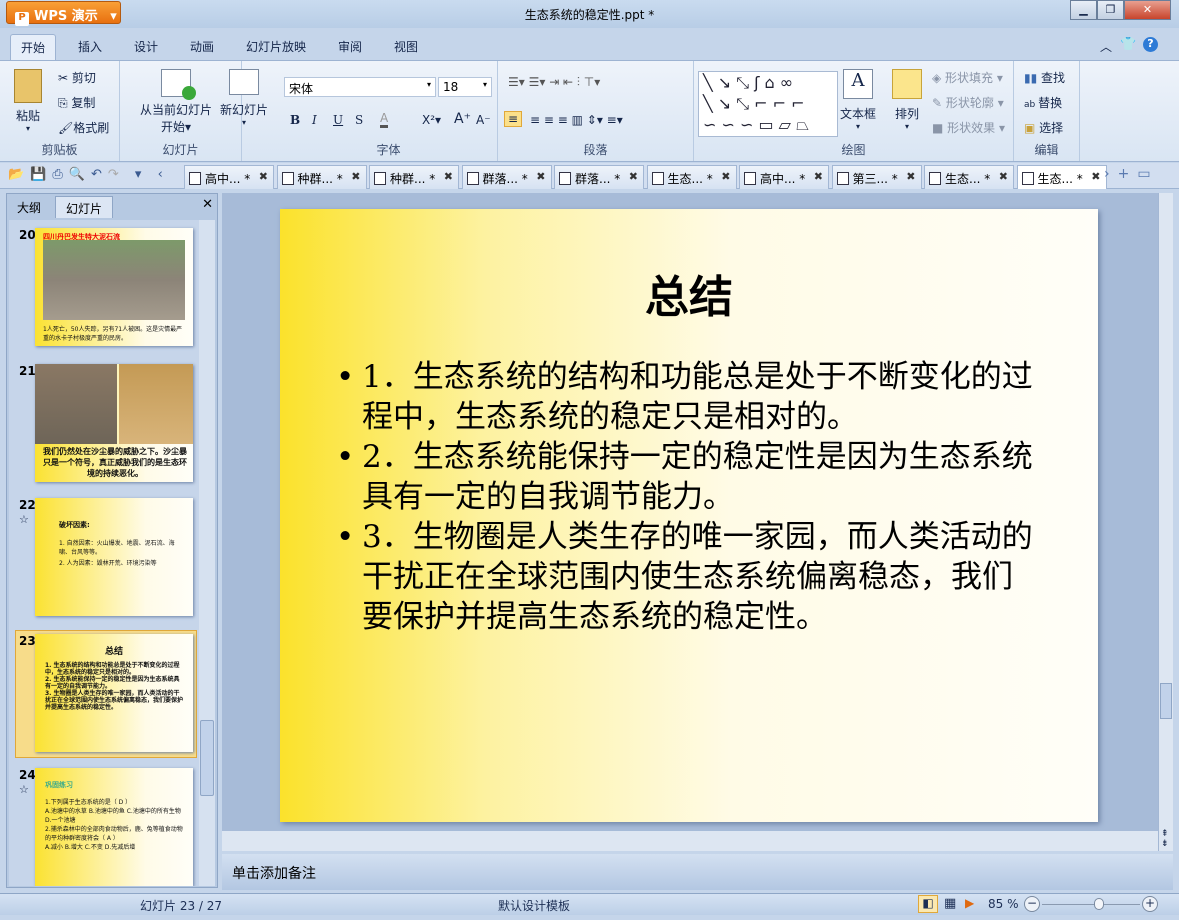  I want to click on format-painter-button: 🖌格式刷, so click(83, 127).